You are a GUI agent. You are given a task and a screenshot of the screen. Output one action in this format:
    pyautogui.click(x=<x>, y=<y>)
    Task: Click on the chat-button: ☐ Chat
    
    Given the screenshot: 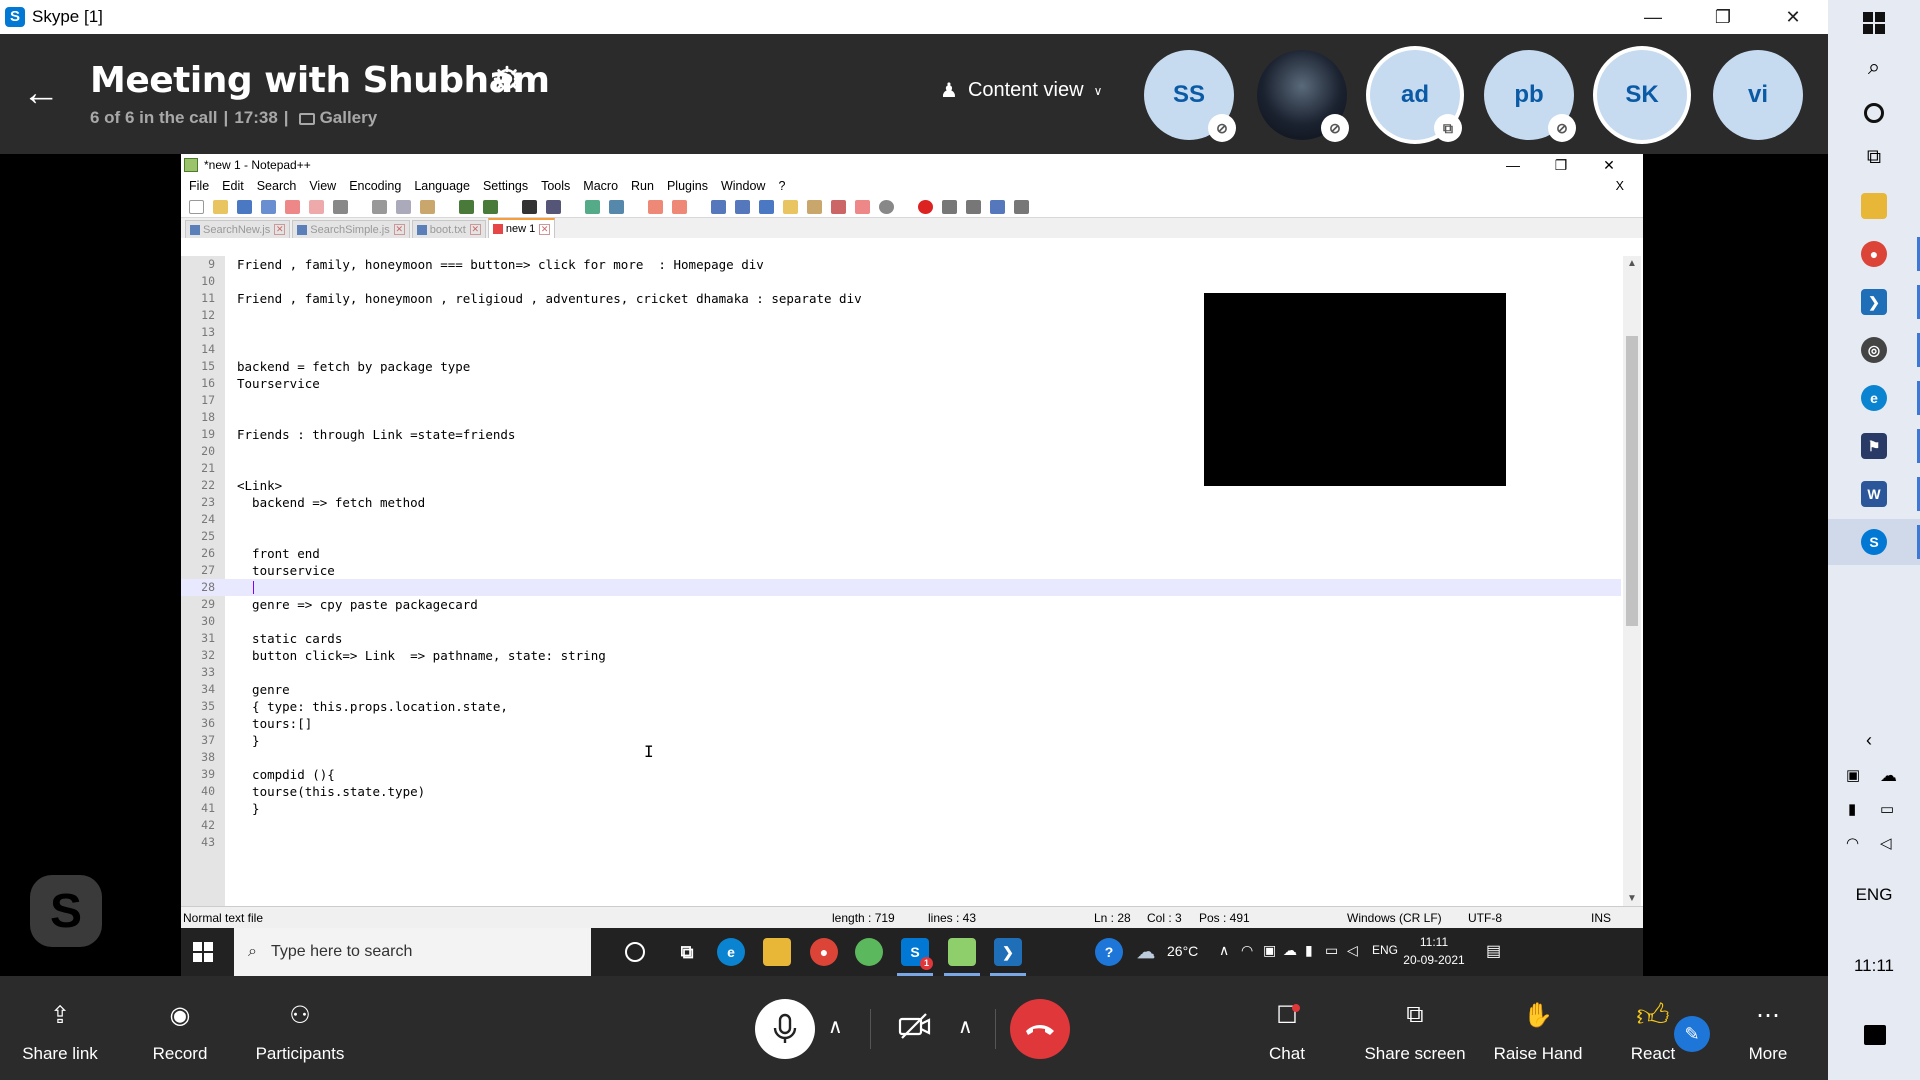 What is the action you would take?
    pyautogui.click(x=1287, y=1028)
    